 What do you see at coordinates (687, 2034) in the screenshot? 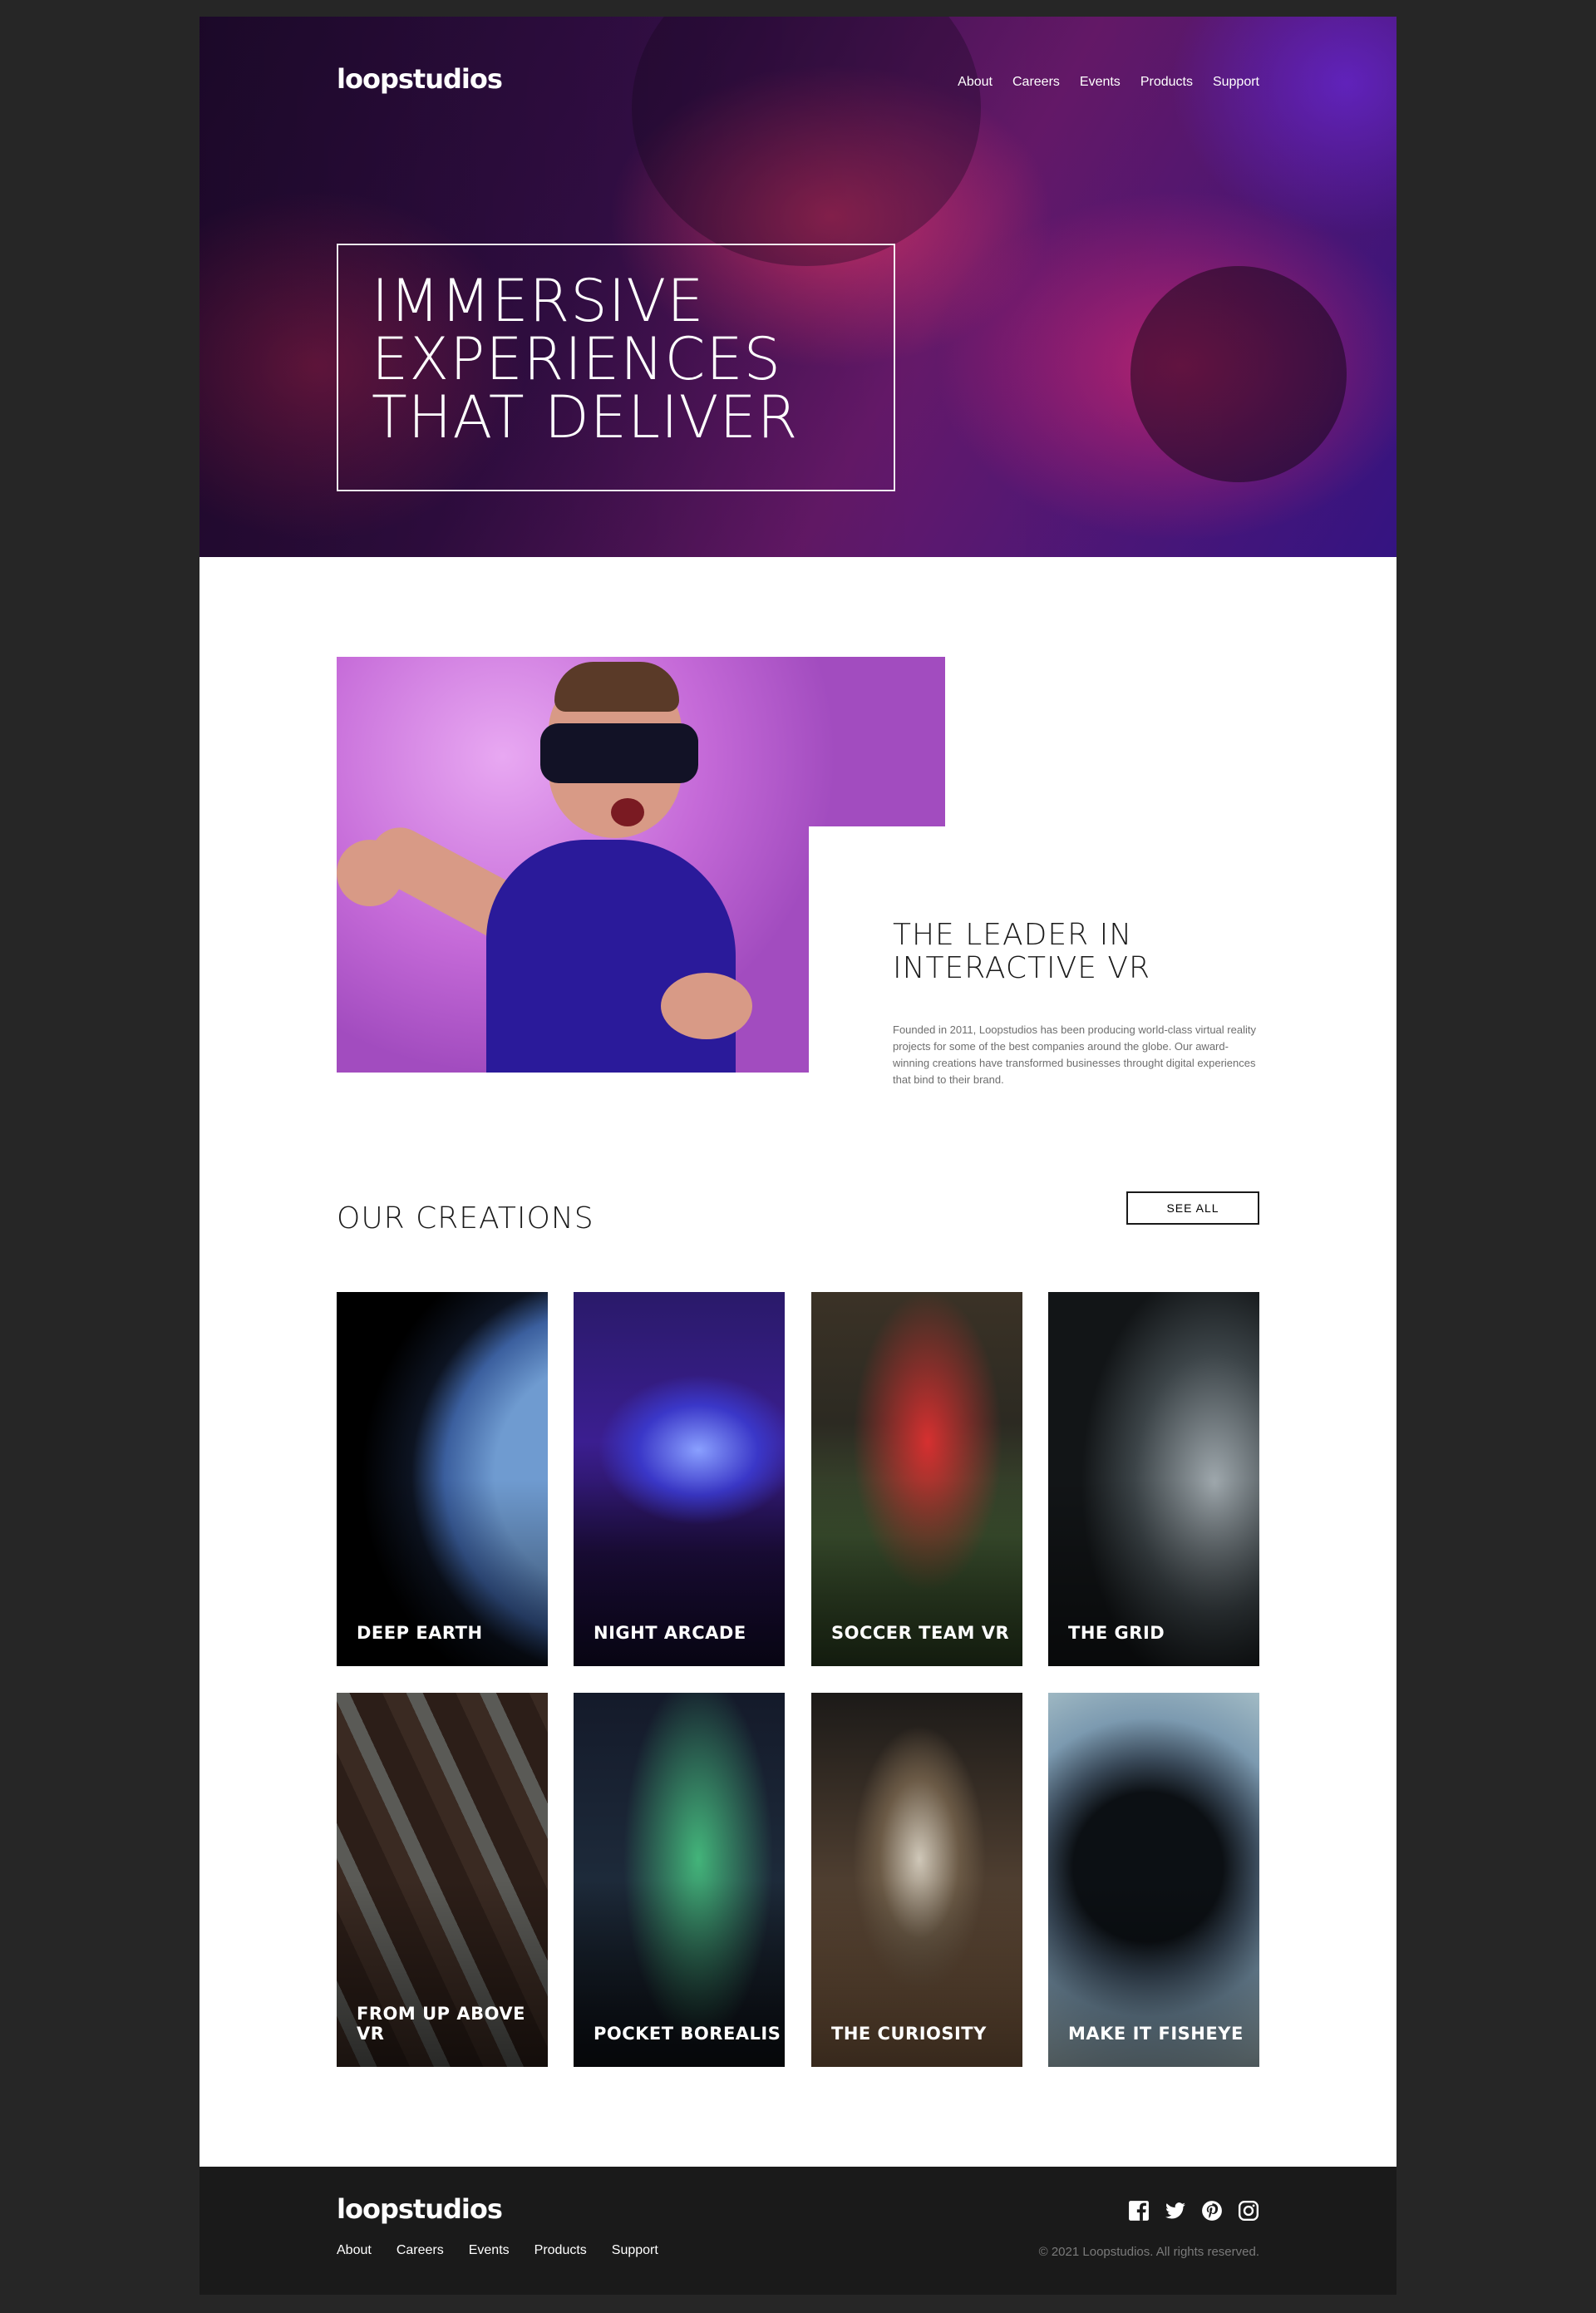
I see `card-label: POCKET BOREALIS` at bounding box center [687, 2034].